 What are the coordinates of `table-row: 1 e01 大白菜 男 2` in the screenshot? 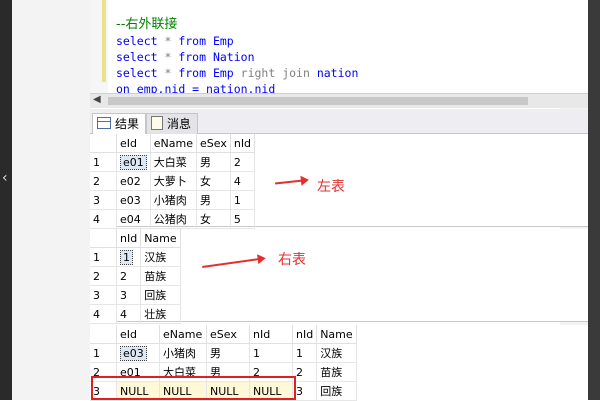 It's located at (173, 162).